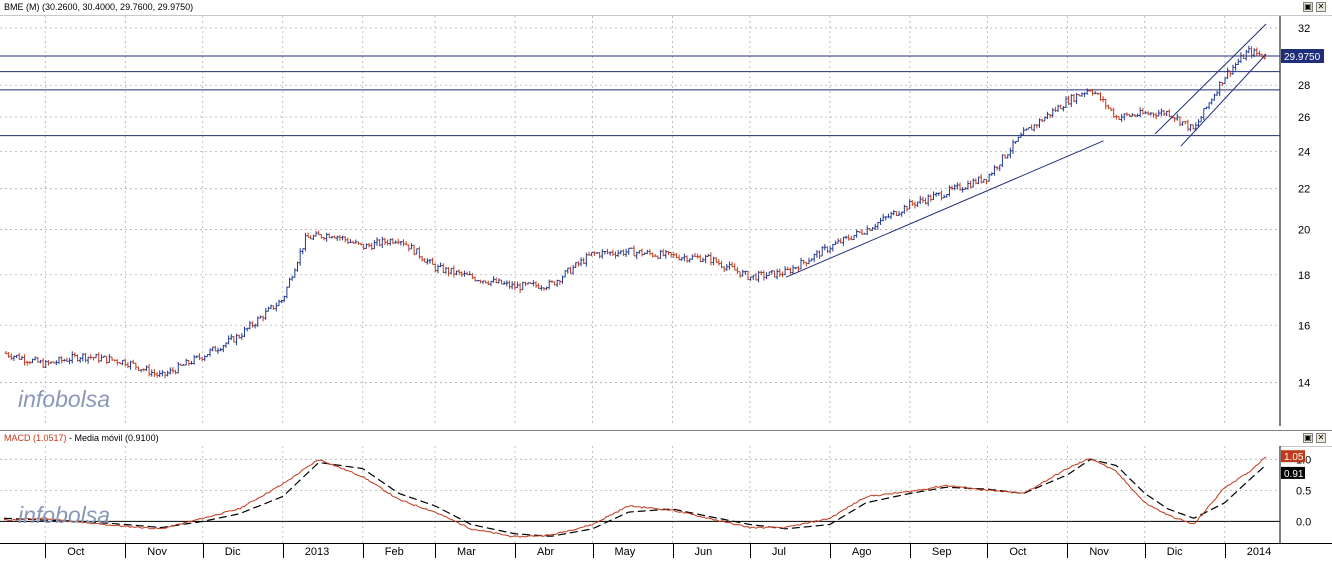  I want to click on x-axis-label: Jul, so click(778, 552).